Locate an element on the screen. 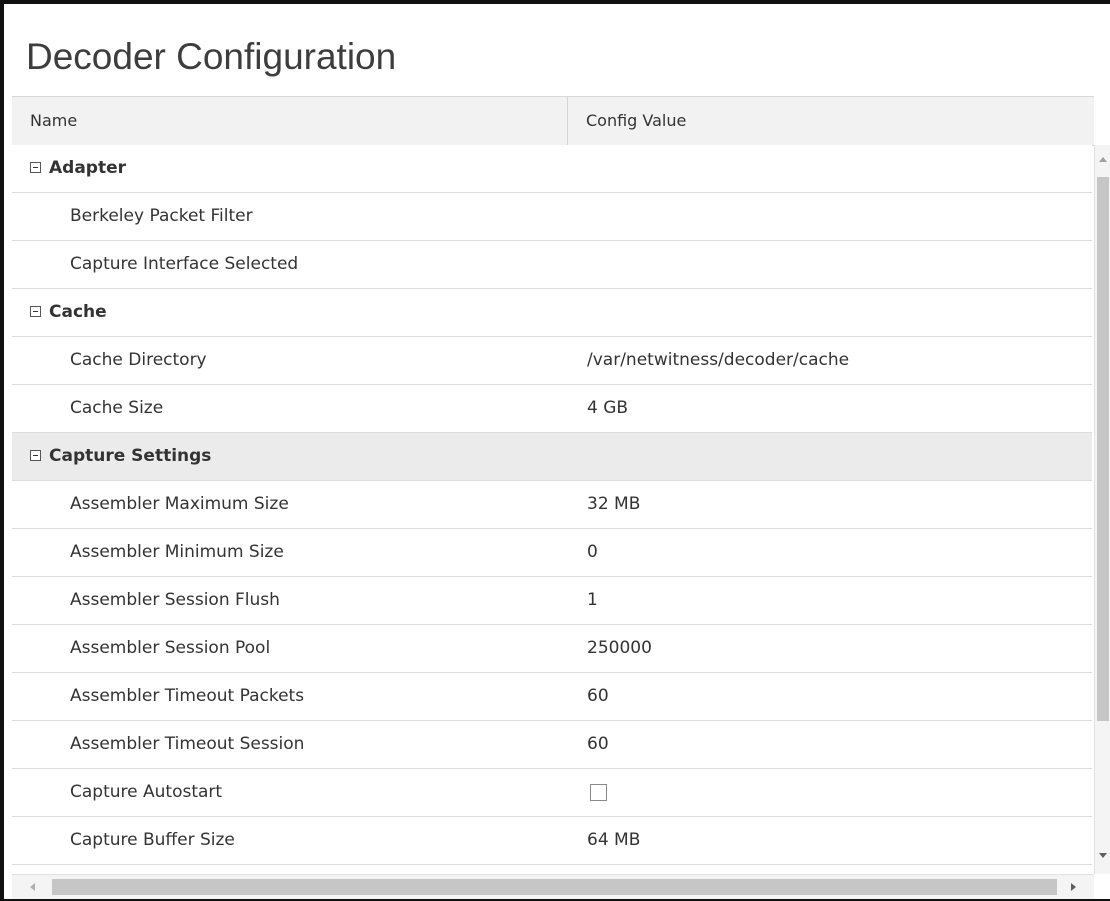  setting-name: Assembler Session Flush is located at coordinates (175, 600).